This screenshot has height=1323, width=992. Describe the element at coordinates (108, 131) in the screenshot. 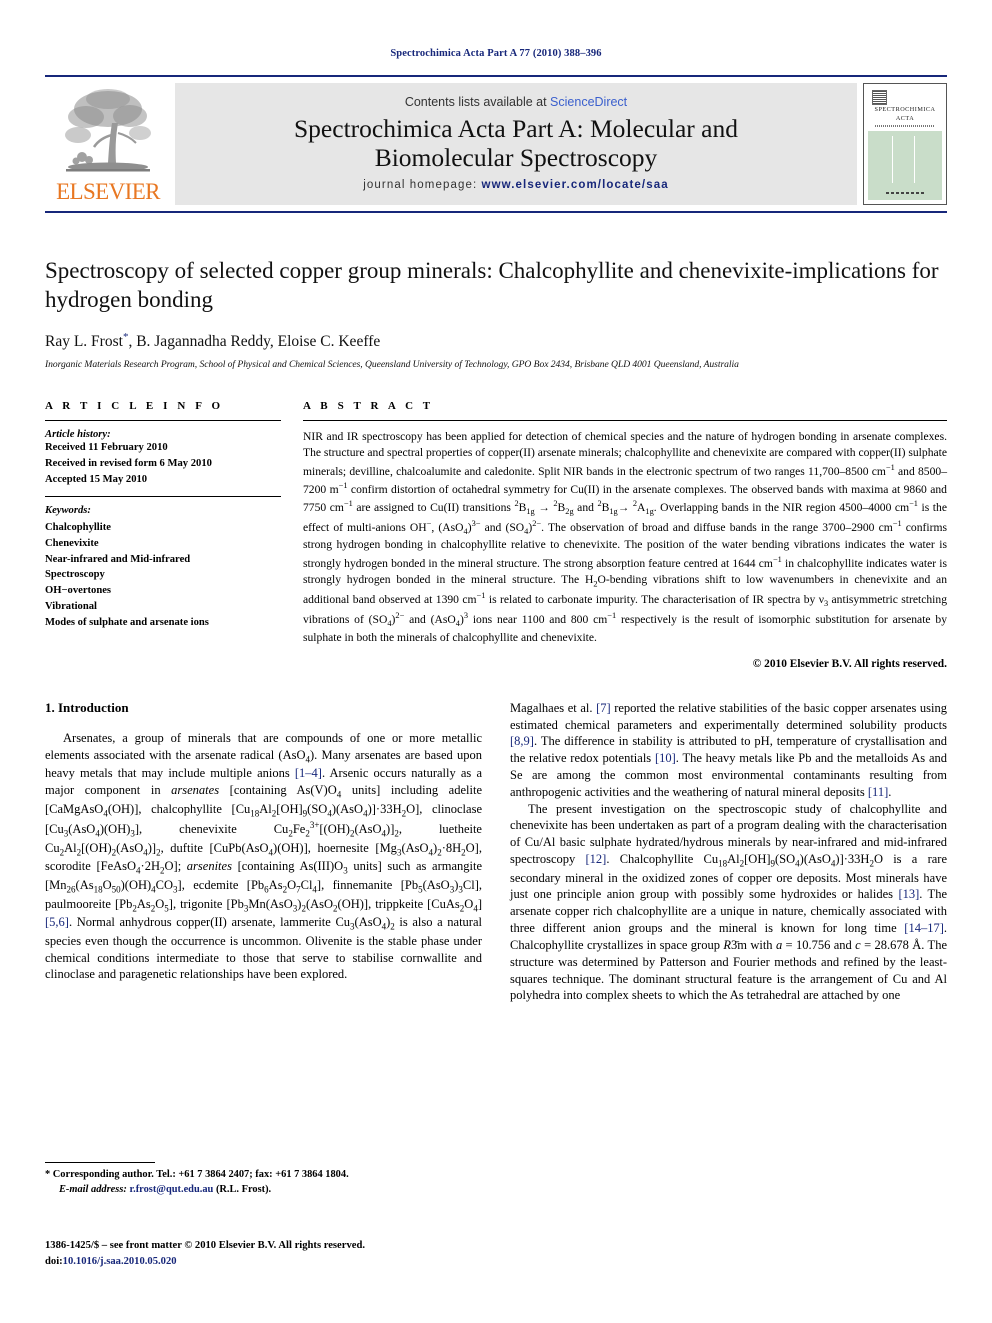

I see `elsevier-tree-icon` at that location.